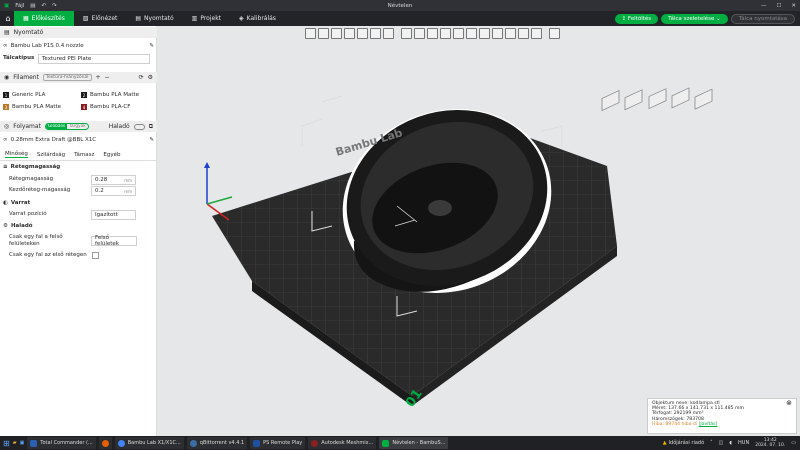 This screenshot has width=800, height=450. I want to click on redo-icon: ↷, so click(54, 6).